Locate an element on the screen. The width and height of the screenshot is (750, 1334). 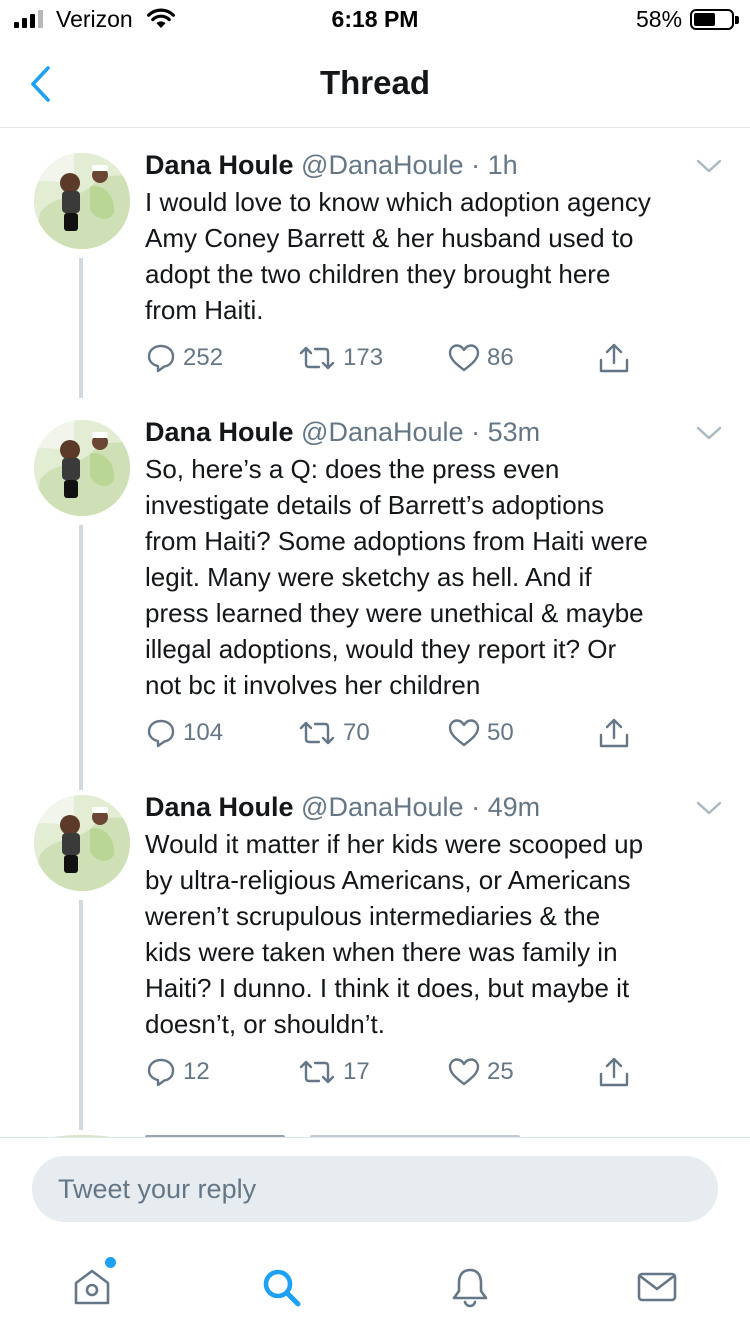
search-icon is located at coordinates (282, 1288).